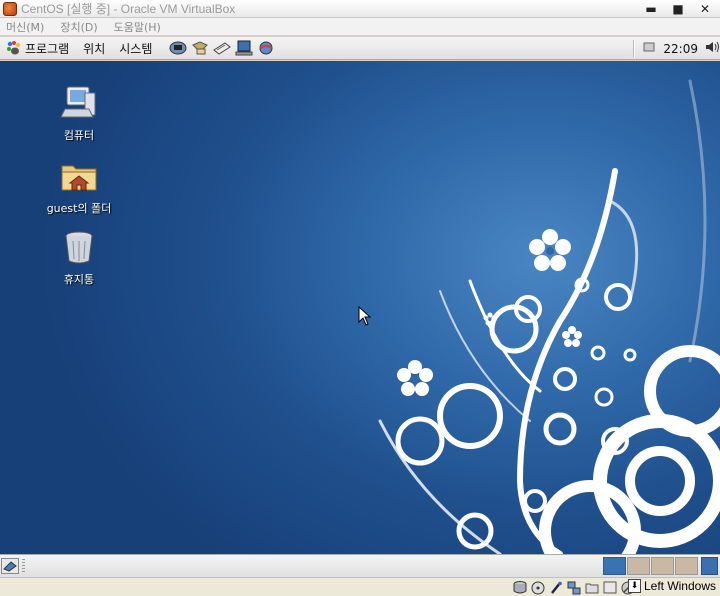  What do you see at coordinates (23, 566) in the screenshot?
I see `panel-drag-handle` at bounding box center [23, 566].